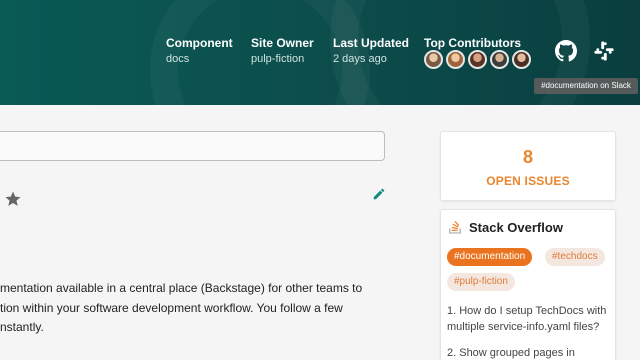 This screenshot has width=640, height=360. Describe the element at coordinates (527, 157) in the screenshot. I see `open-issues-count: 8` at that location.